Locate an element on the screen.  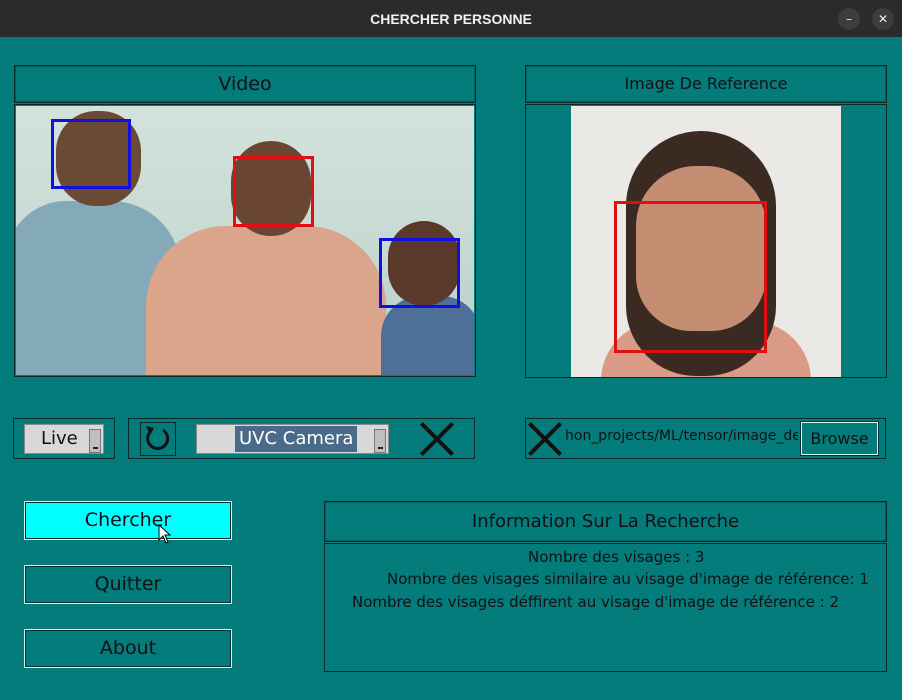
window-title: CHERCHER PERSONNE is located at coordinates (451, 19).